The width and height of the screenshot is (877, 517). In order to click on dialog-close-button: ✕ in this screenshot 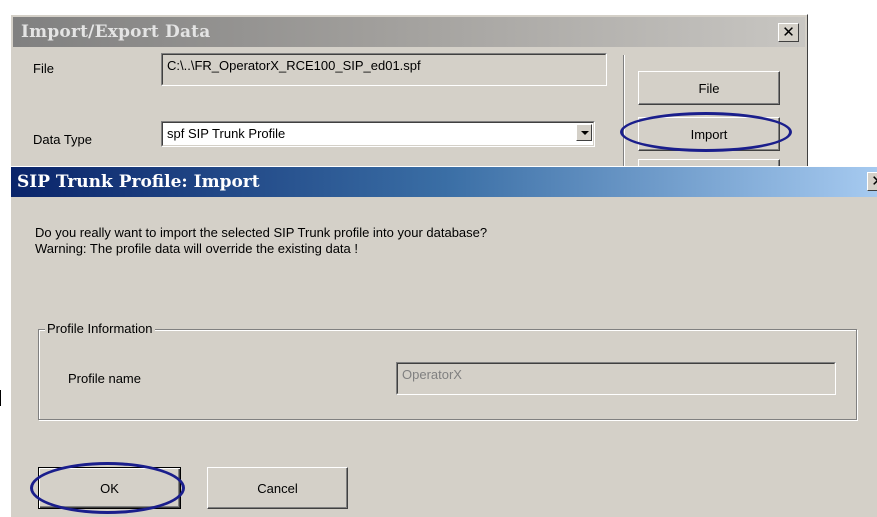, I will do `click(872, 181)`.